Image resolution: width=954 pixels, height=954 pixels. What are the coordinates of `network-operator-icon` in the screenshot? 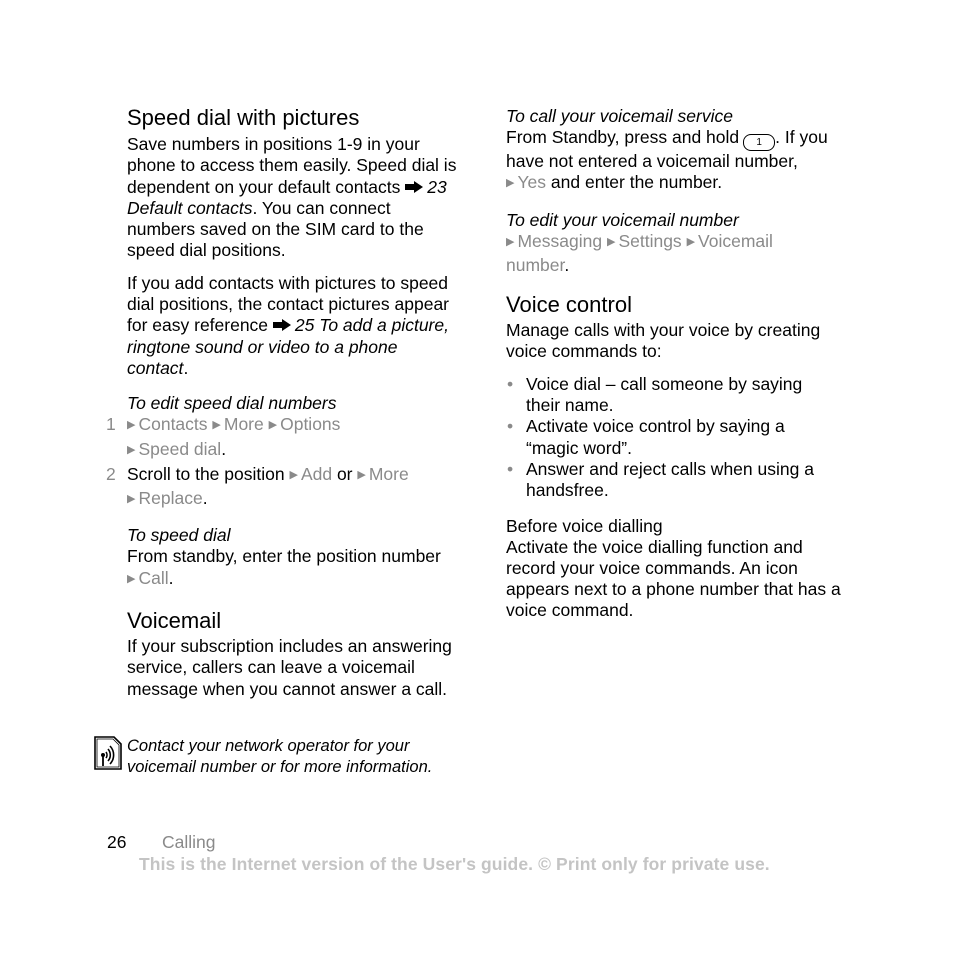 It's located at (108, 753).